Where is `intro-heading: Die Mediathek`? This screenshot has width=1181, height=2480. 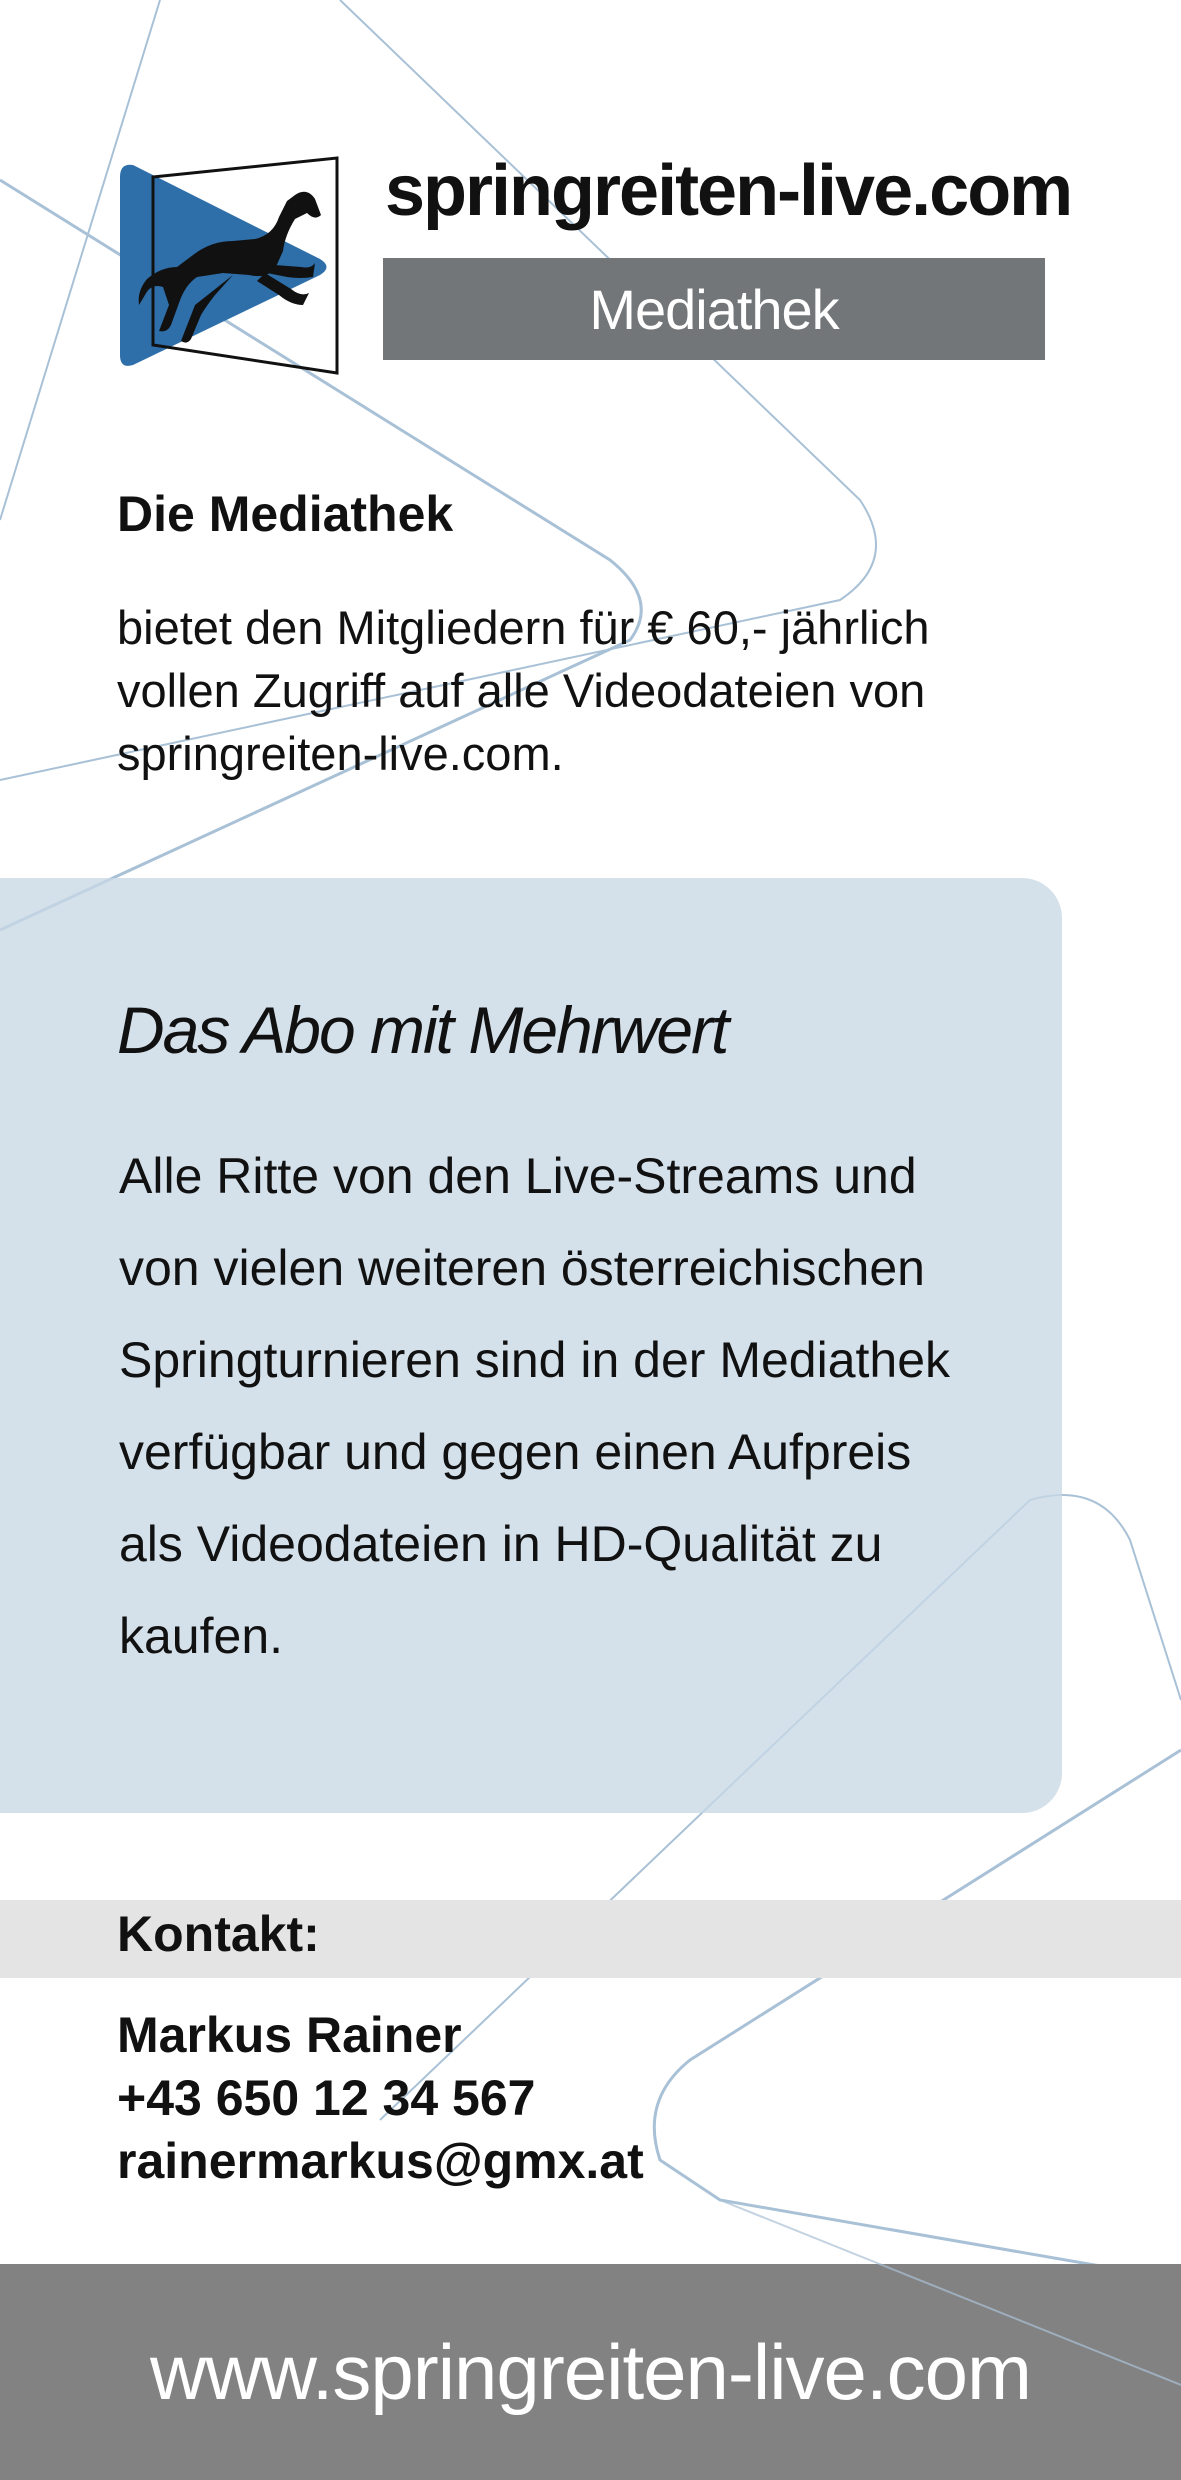
intro-heading: Die Mediathek is located at coordinates (285, 514).